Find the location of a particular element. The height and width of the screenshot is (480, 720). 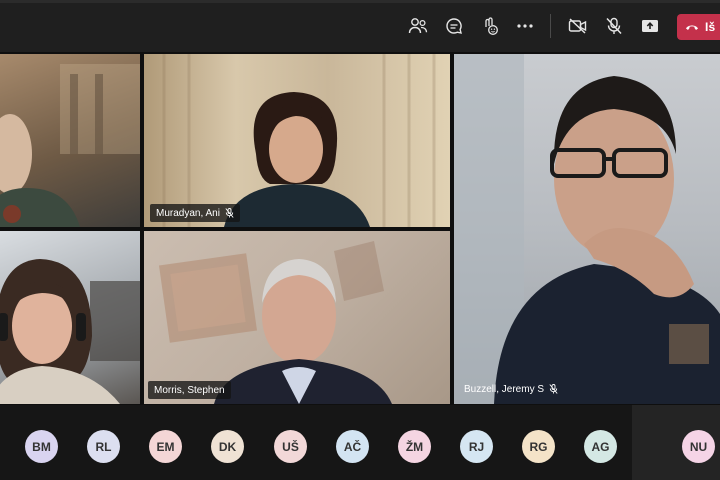

participant-avatar: RL is located at coordinates (103, 446).